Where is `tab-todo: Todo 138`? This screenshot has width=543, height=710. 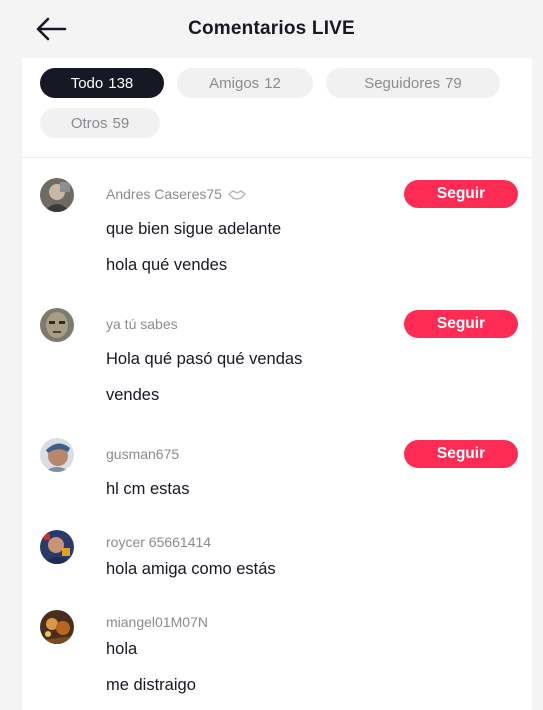 tab-todo: Todo 138 is located at coordinates (102, 83).